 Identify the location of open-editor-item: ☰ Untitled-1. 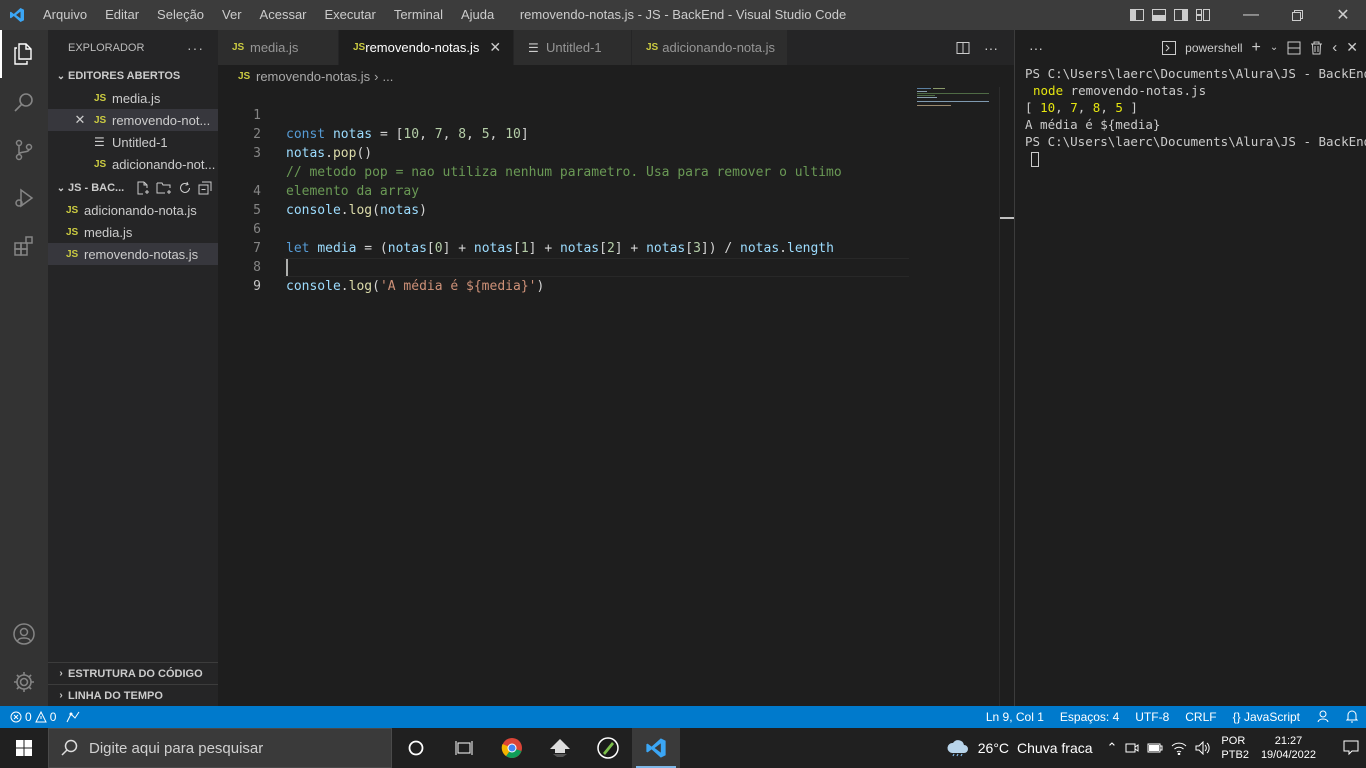
(133, 142).